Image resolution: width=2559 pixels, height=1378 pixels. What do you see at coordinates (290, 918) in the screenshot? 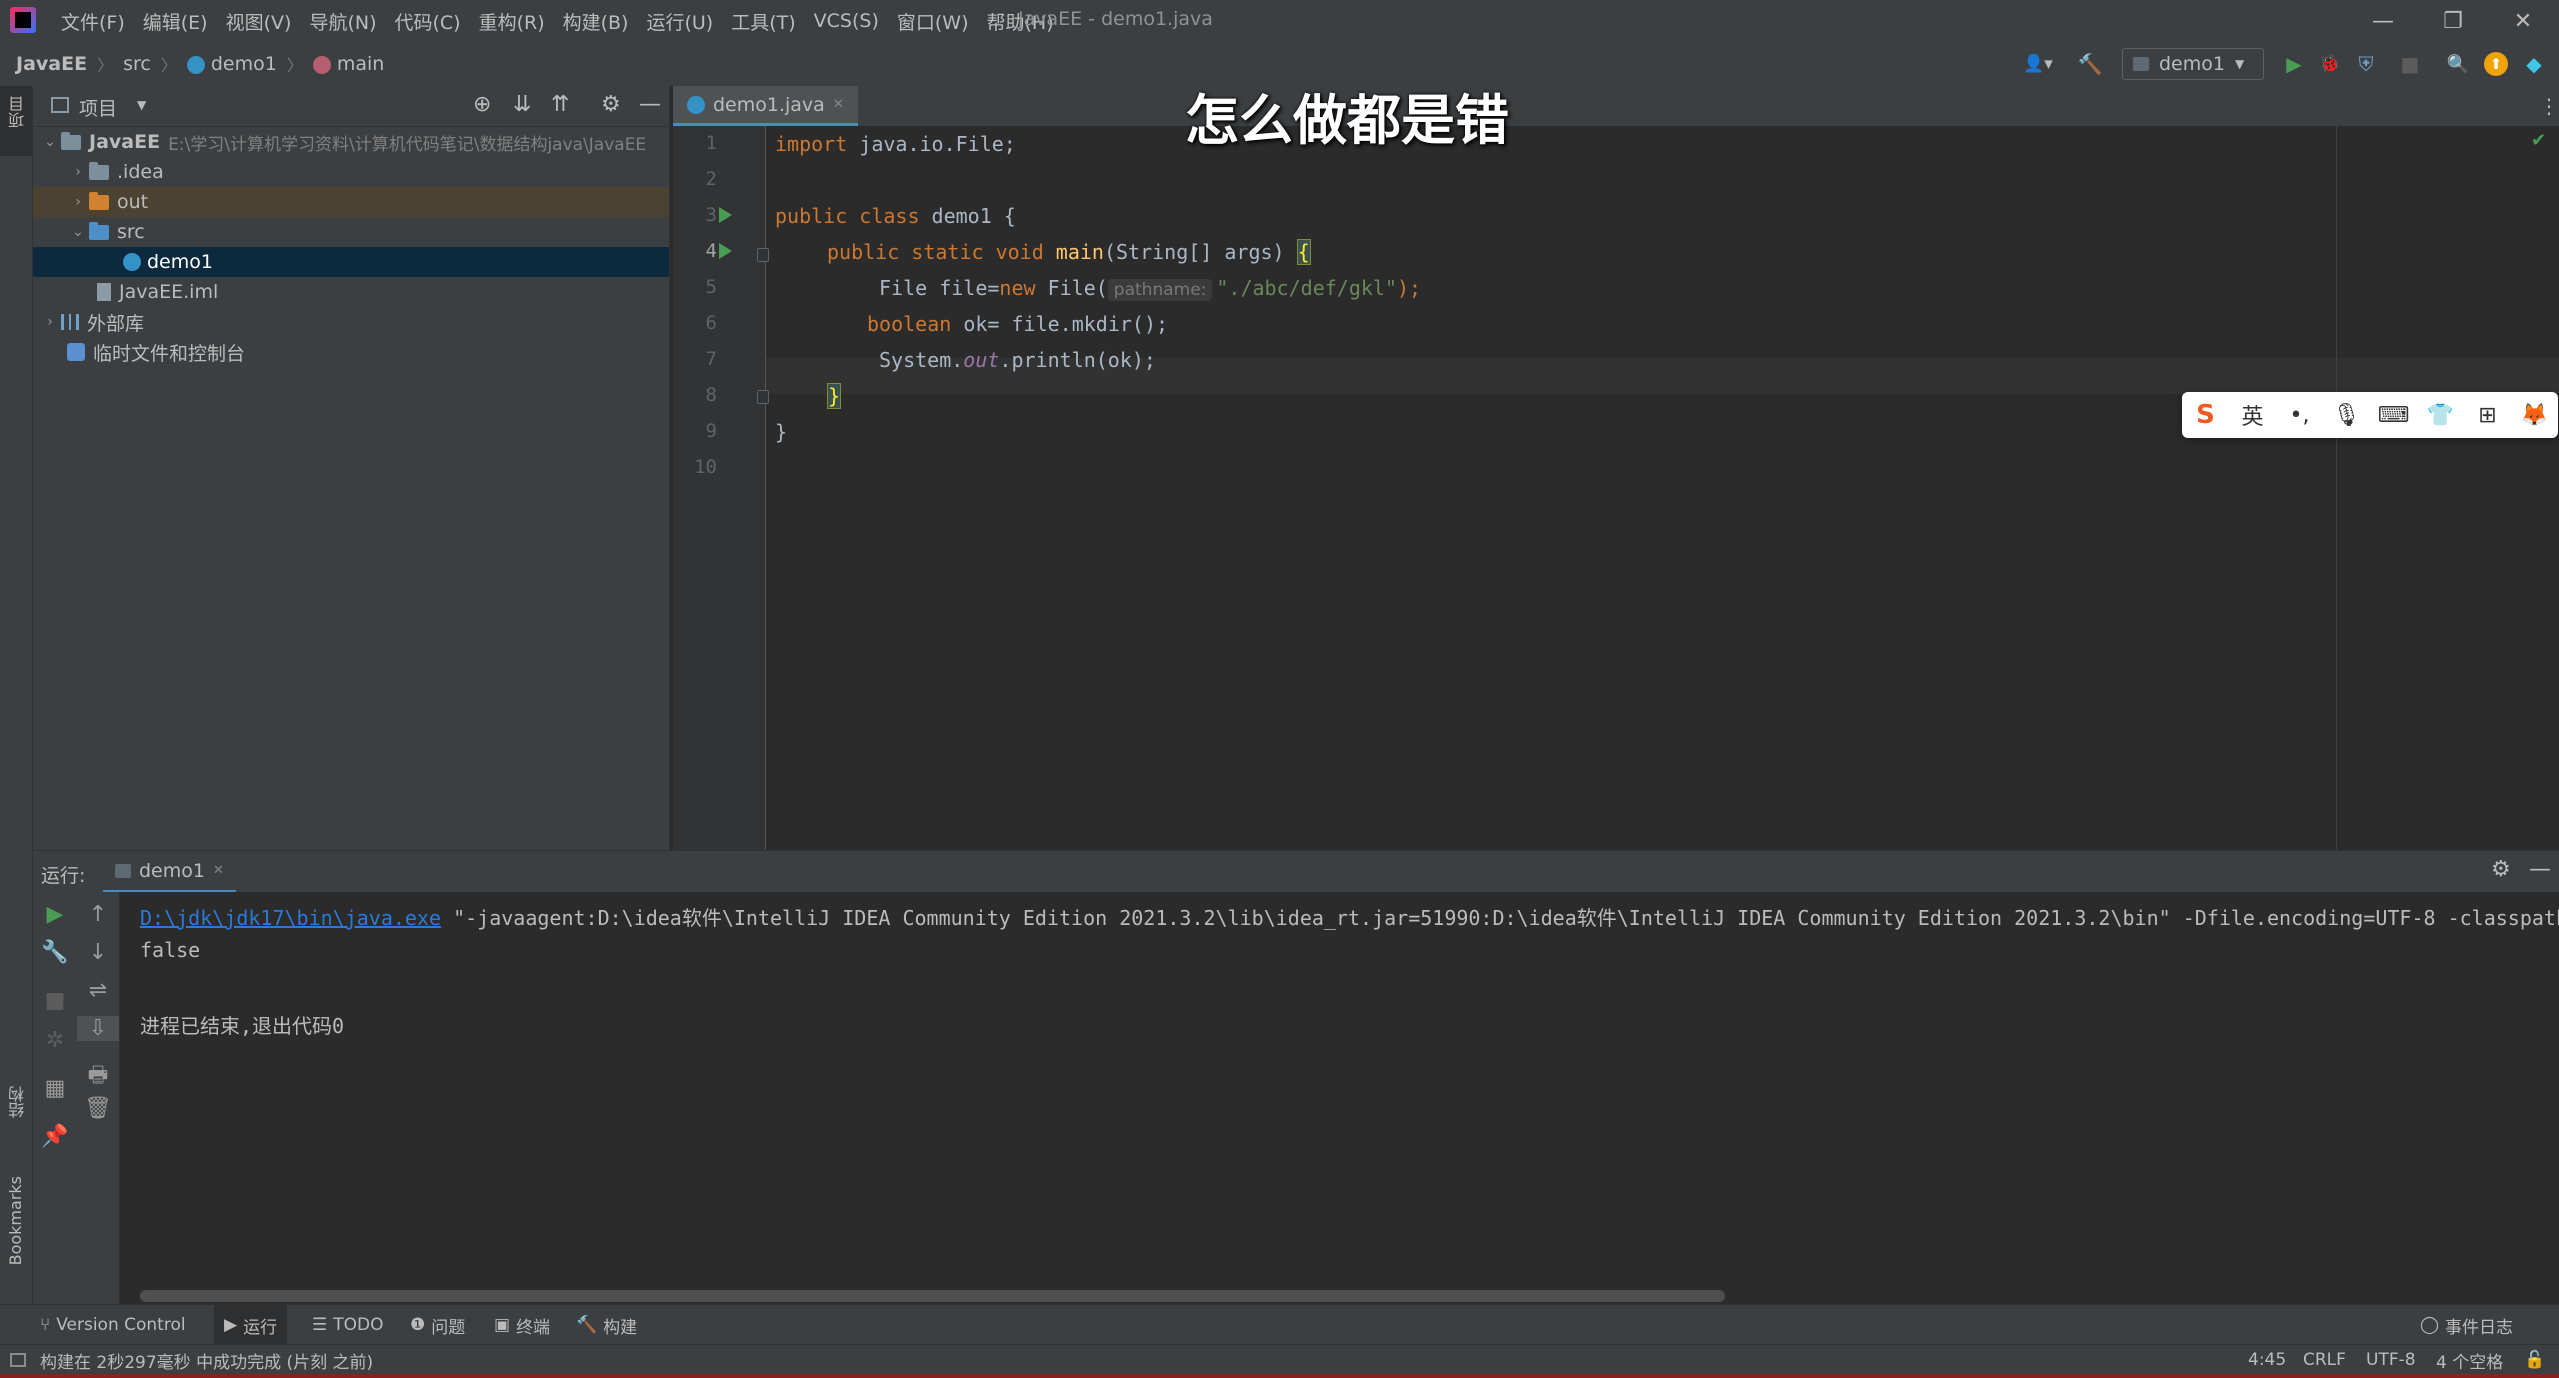
I see `java-exe-link: D:\jdk\jdk17\bin\java.exe` at bounding box center [290, 918].